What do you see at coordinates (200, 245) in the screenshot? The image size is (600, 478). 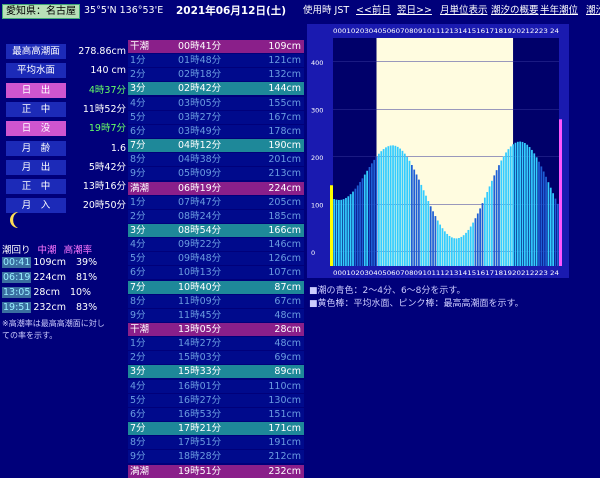 I see `tide-time: 09時22分` at bounding box center [200, 245].